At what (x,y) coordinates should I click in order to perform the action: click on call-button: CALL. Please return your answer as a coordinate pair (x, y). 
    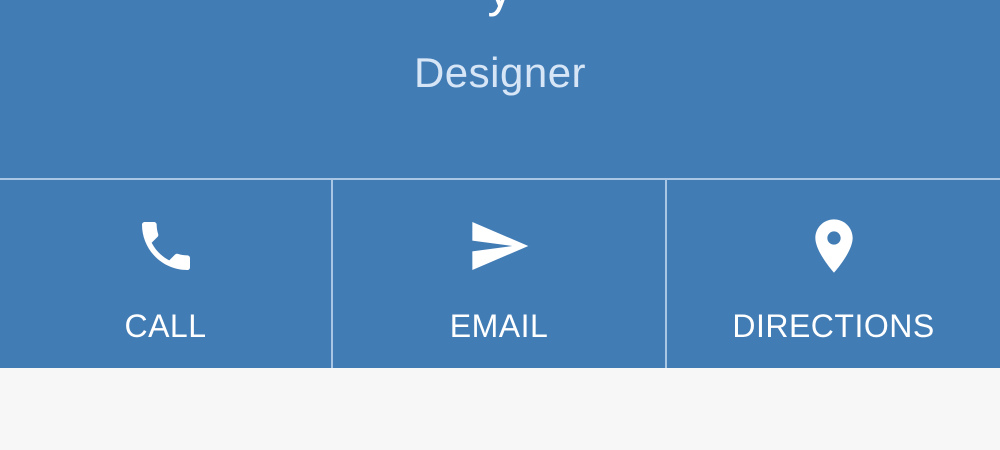
    Looking at the image, I should click on (166, 274).